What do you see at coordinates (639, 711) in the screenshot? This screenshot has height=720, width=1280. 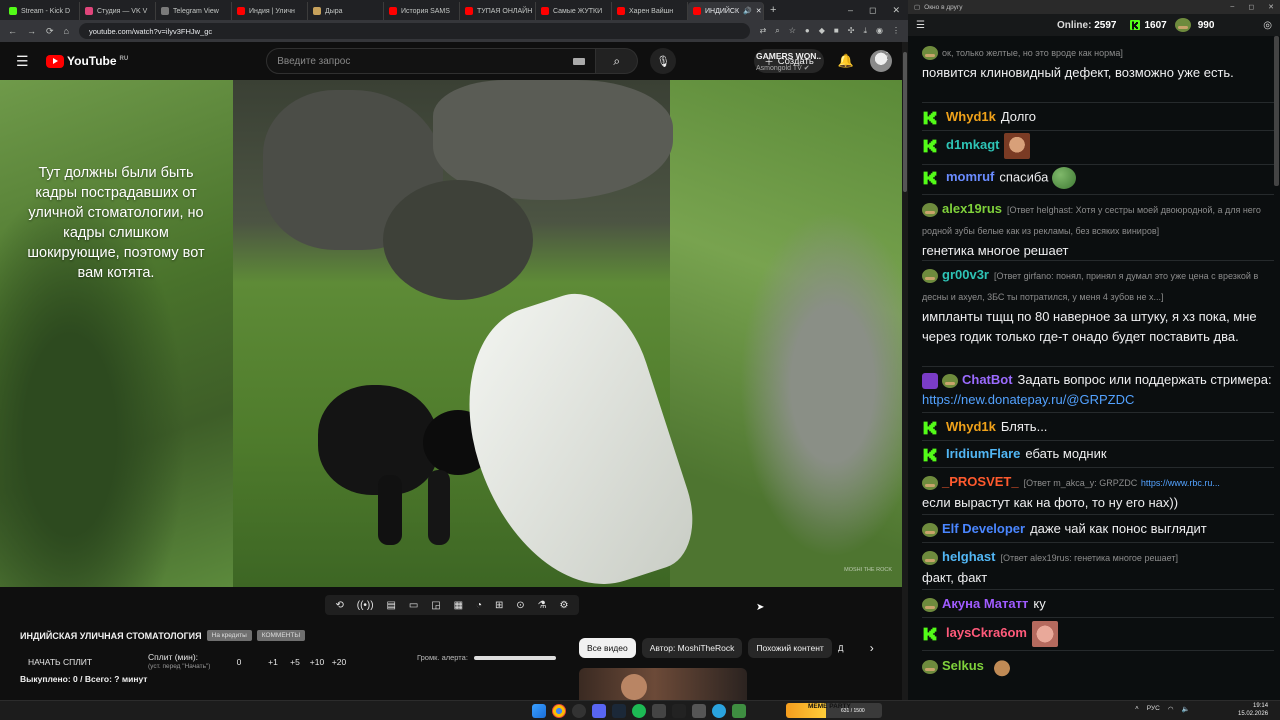 I see `spotify-icon` at bounding box center [639, 711].